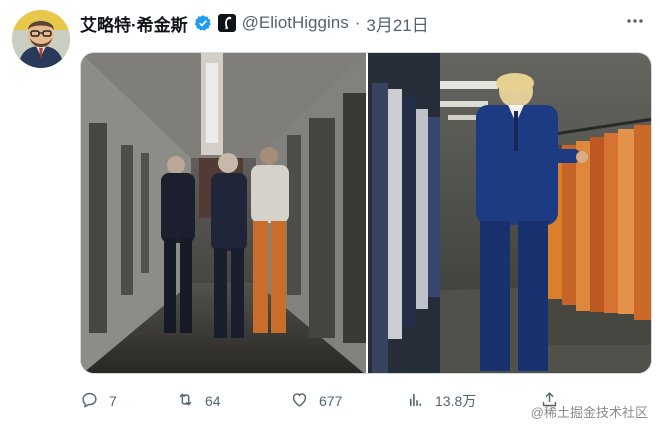 Image resolution: width=660 pixels, height=432 pixels. Describe the element at coordinates (397, 23) in the screenshot. I see `post-date: 3月21日` at that location.